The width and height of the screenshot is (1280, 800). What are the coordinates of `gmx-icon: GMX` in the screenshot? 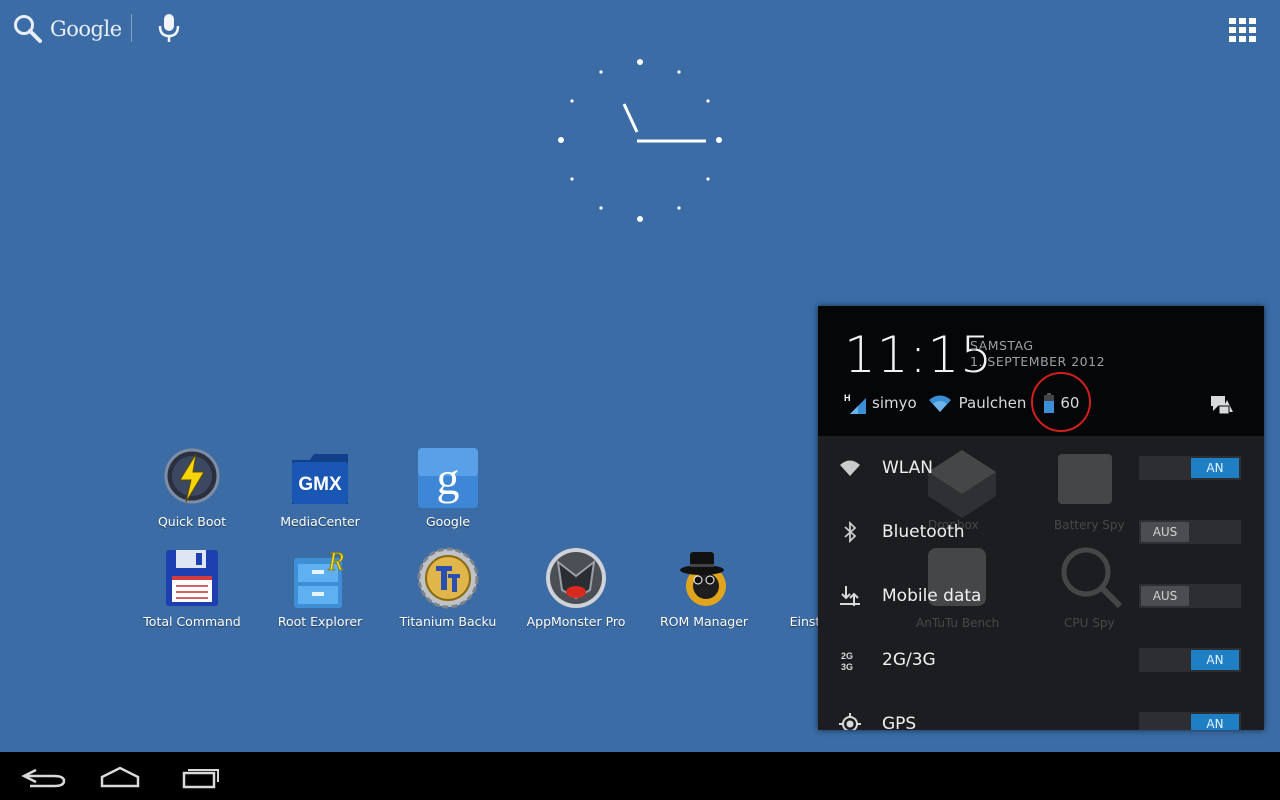 It's located at (320, 479).